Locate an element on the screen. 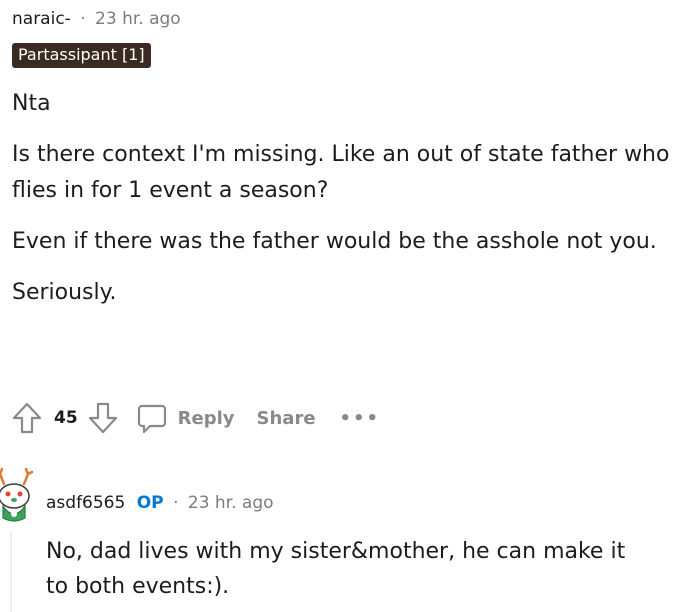 The width and height of the screenshot is (700, 612). reply-button: Reply is located at coordinates (185, 418).